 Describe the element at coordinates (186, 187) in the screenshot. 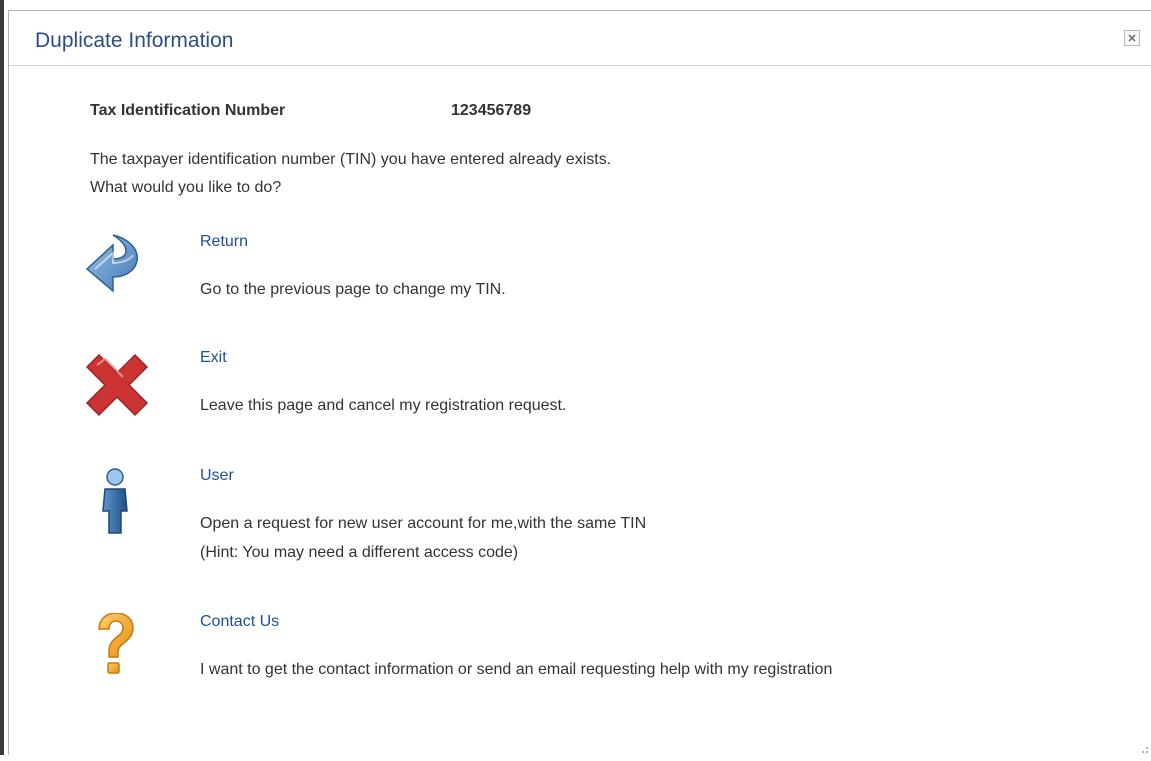

I see `message-line-2: What would you like to do?` at that location.